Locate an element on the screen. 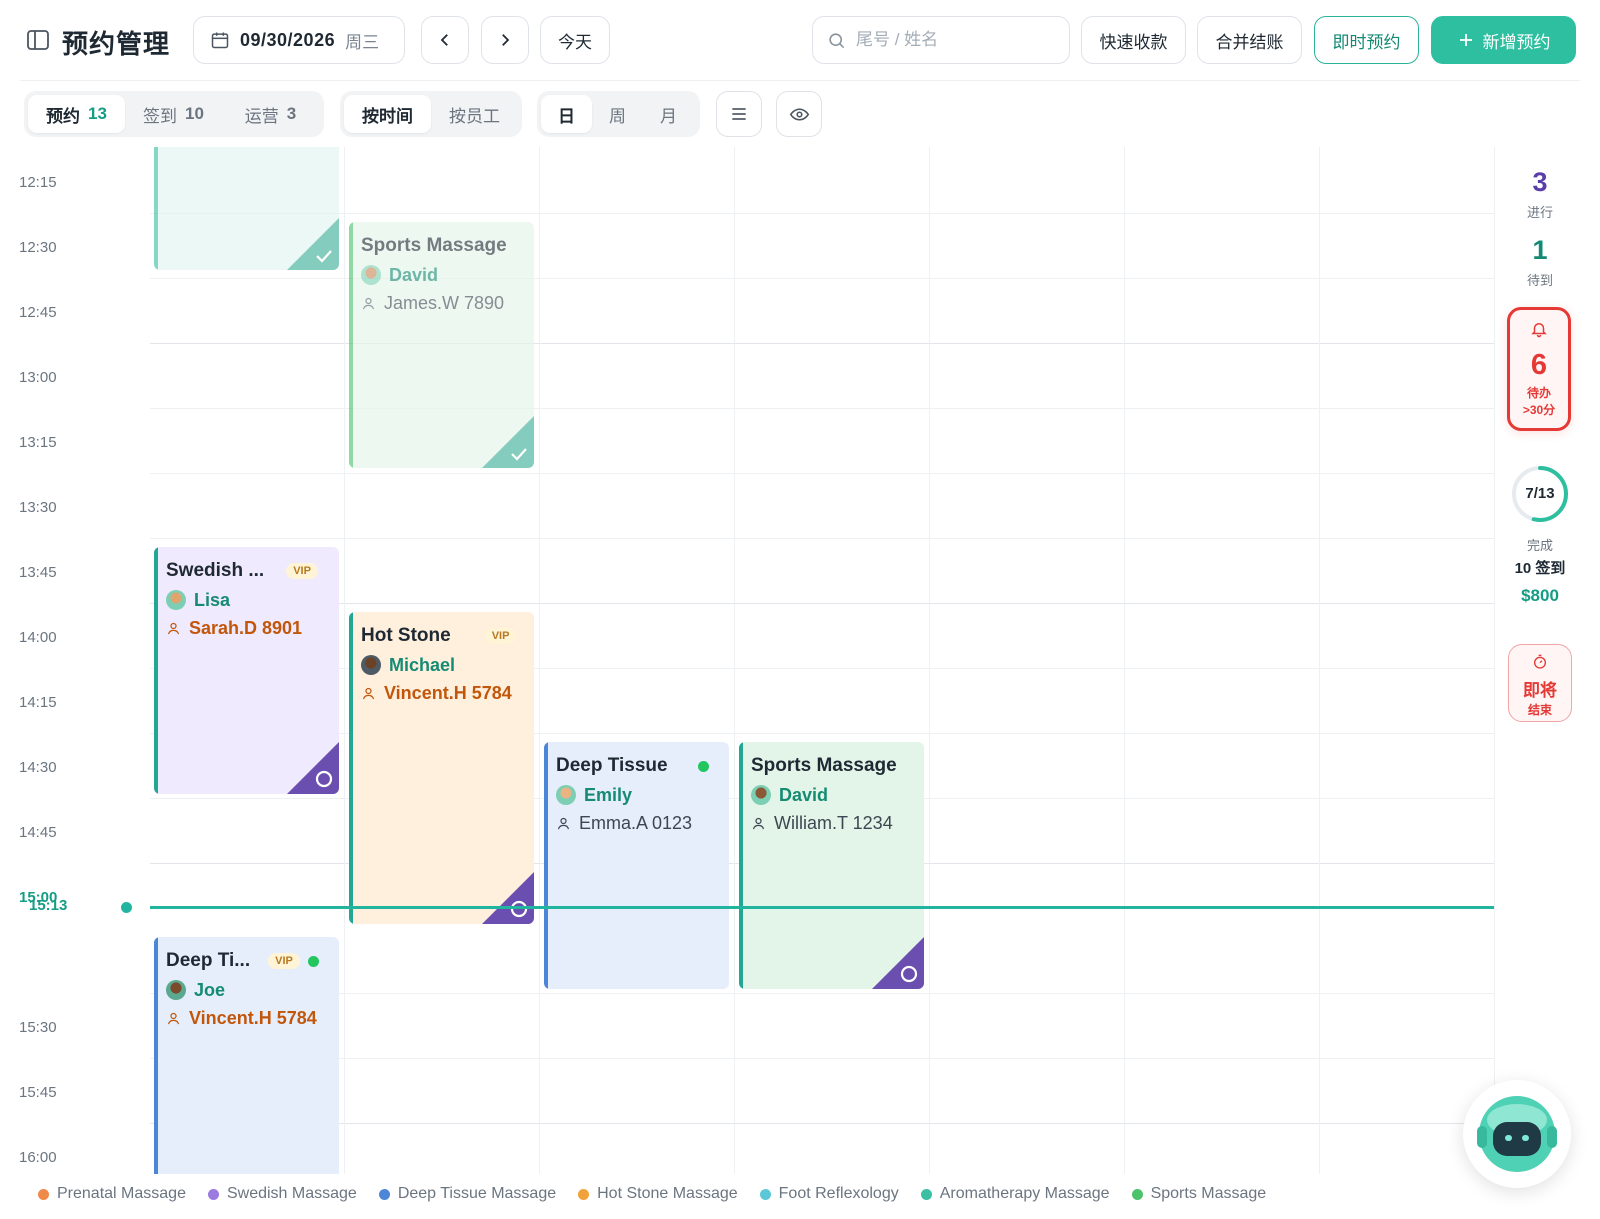 The image size is (1600, 1219). appointment-title: Sports Massage is located at coordinates (442, 246).